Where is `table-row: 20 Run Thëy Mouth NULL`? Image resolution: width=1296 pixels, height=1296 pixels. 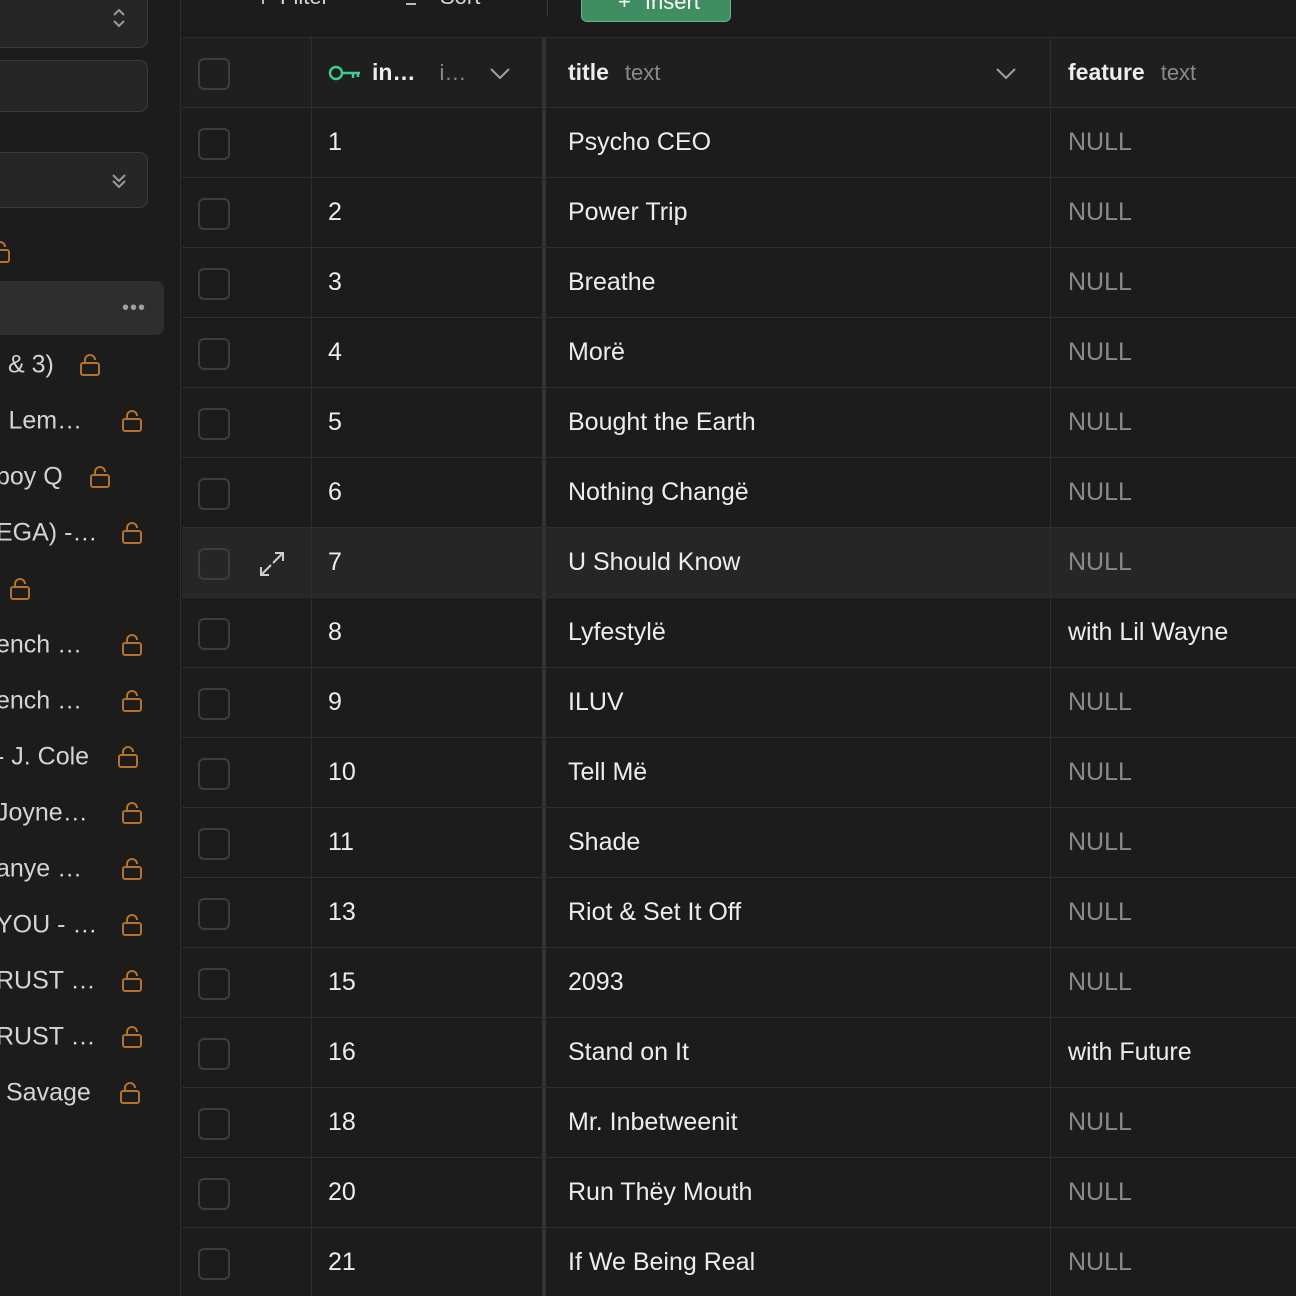
table-row: 20 Run Thëy Mouth NULL is located at coordinates (739, 1193).